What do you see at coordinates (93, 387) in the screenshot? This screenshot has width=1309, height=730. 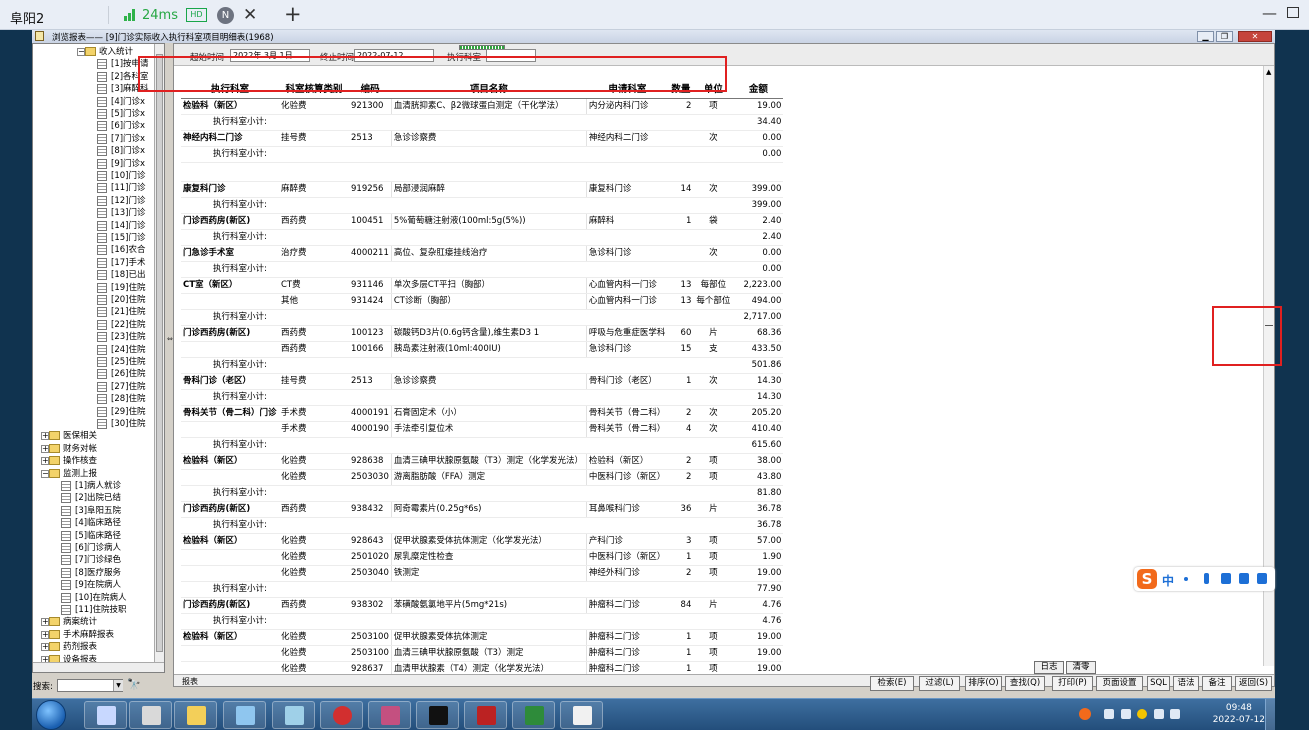 I see `tree-report-item: [27]住院` at bounding box center [93, 387].